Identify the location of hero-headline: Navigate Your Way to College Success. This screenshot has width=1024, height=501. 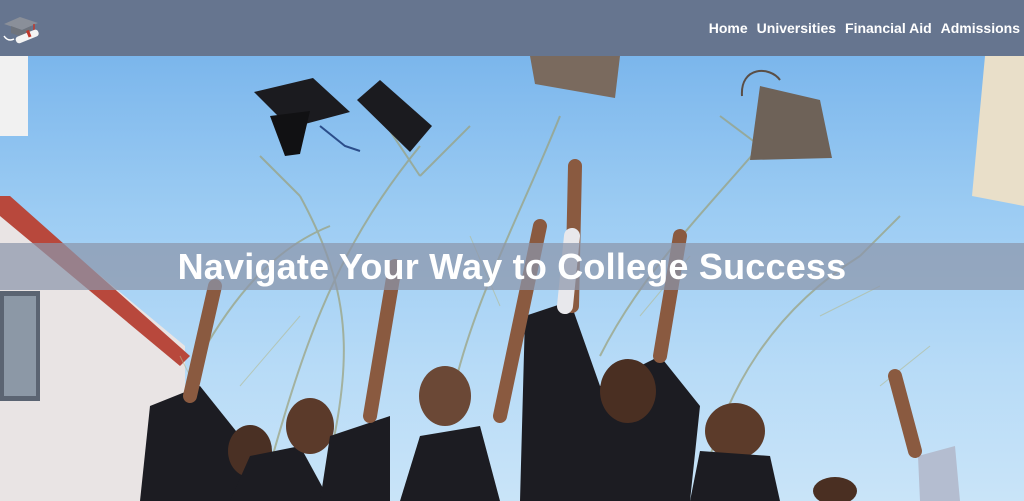
(512, 266).